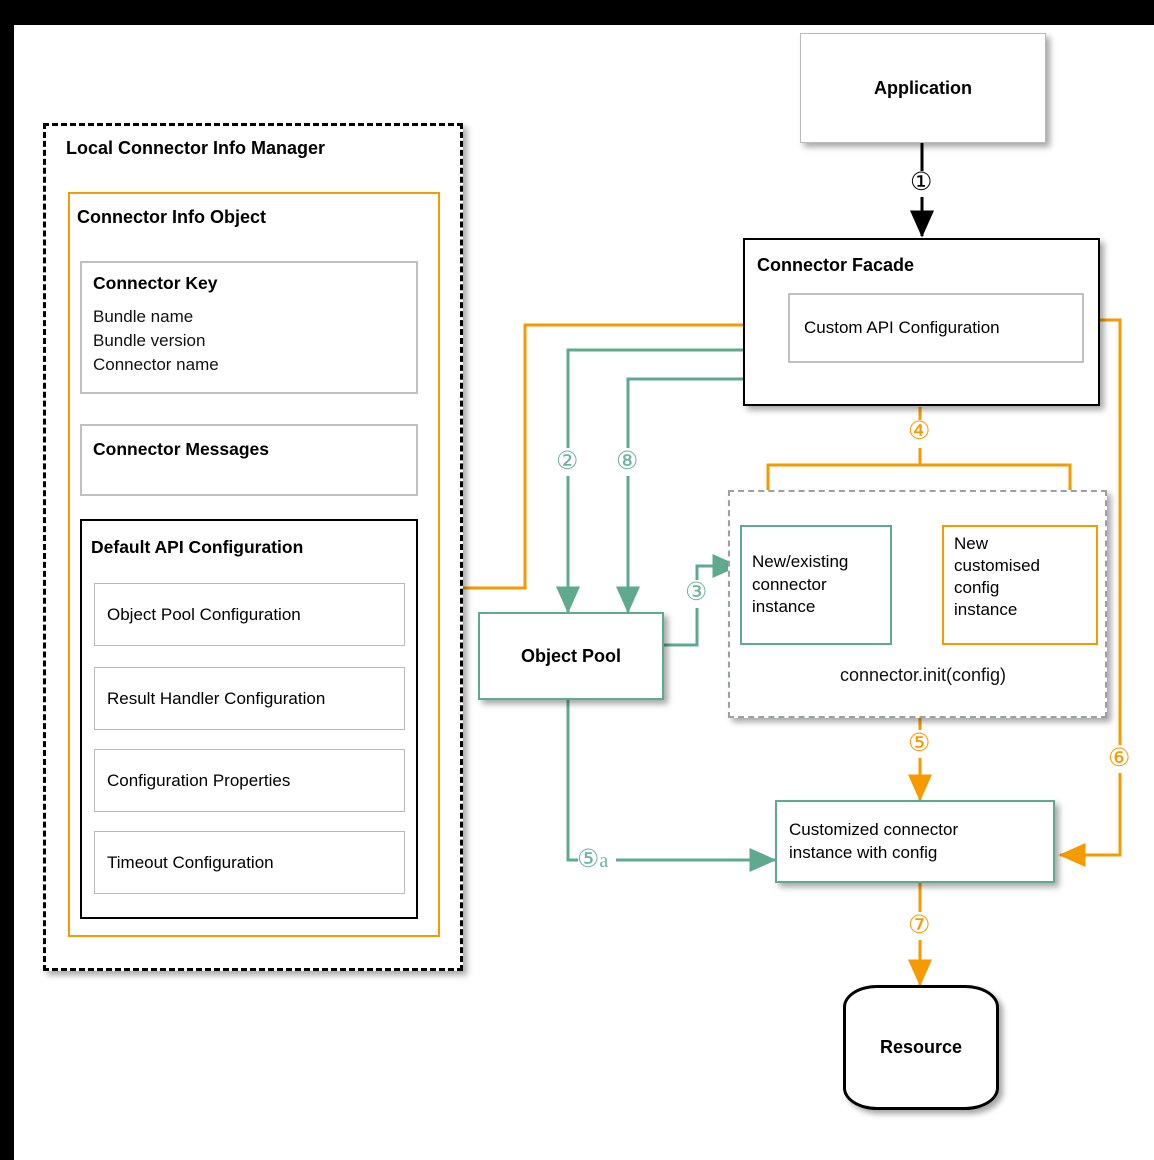  I want to click on custom-api-configuration-box: Custom API Configuration, so click(936, 328).